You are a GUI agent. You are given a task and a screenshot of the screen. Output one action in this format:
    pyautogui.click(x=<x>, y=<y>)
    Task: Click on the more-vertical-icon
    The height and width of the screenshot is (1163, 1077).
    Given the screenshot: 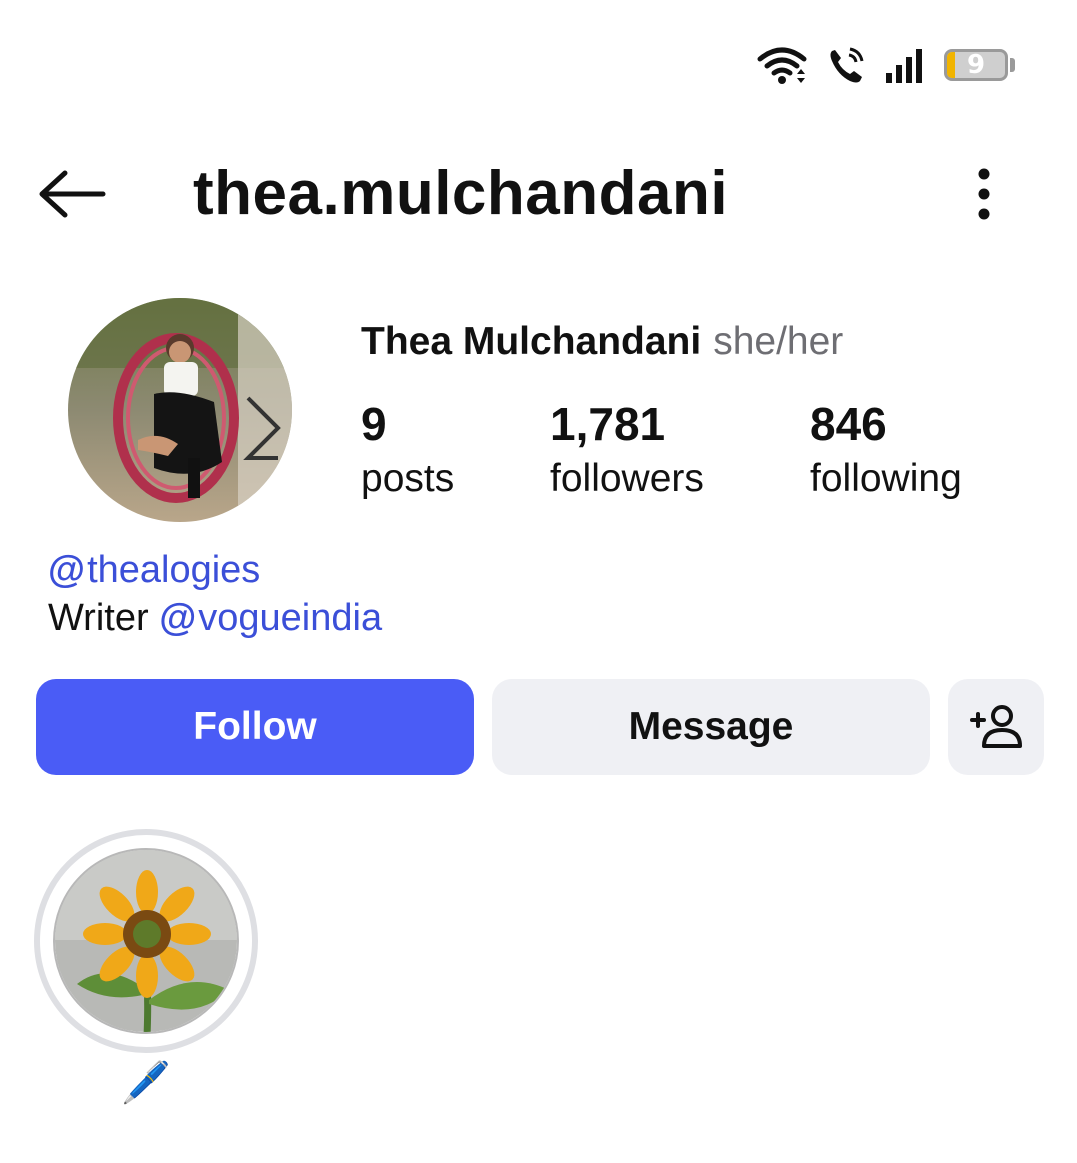 What is the action you would take?
    pyautogui.click(x=984, y=194)
    